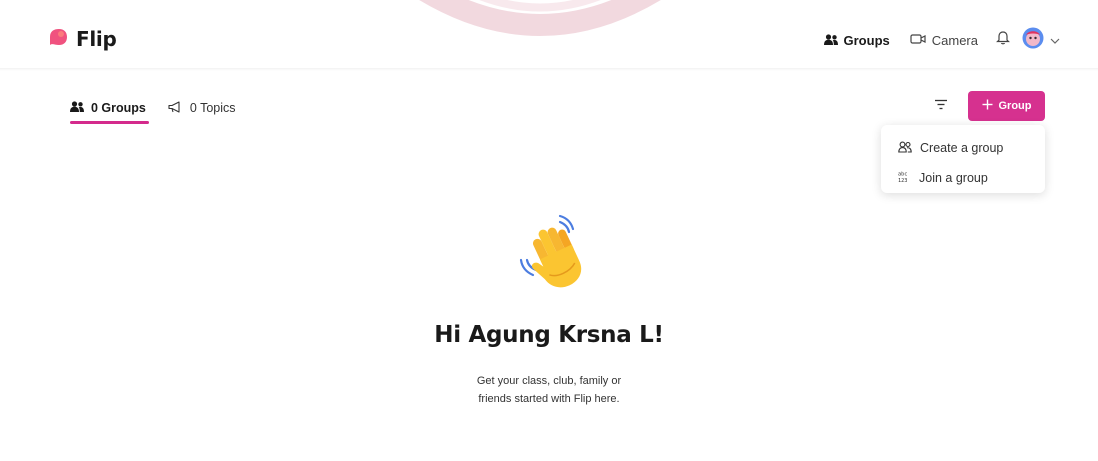 The height and width of the screenshot is (461, 1098). Describe the element at coordinates (96, 39) in the screenshot. I see `app-name: Flip` at that location.